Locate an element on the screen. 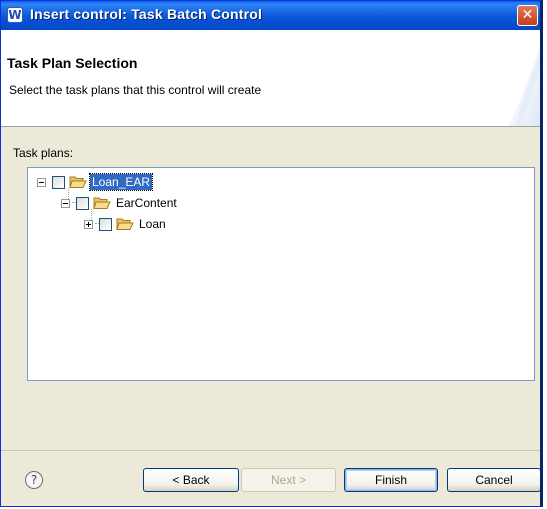 The width and height of the screenshot is (547, 509). title-bar: W Insert control: Task Batch Control ✕ is located at coordinates (270, 15).